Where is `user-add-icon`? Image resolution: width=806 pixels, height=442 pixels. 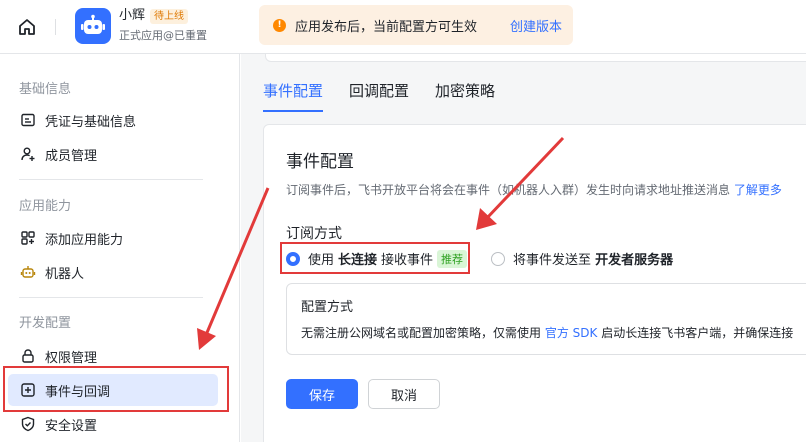 user-add-icon is located at coordinates (28, 154).